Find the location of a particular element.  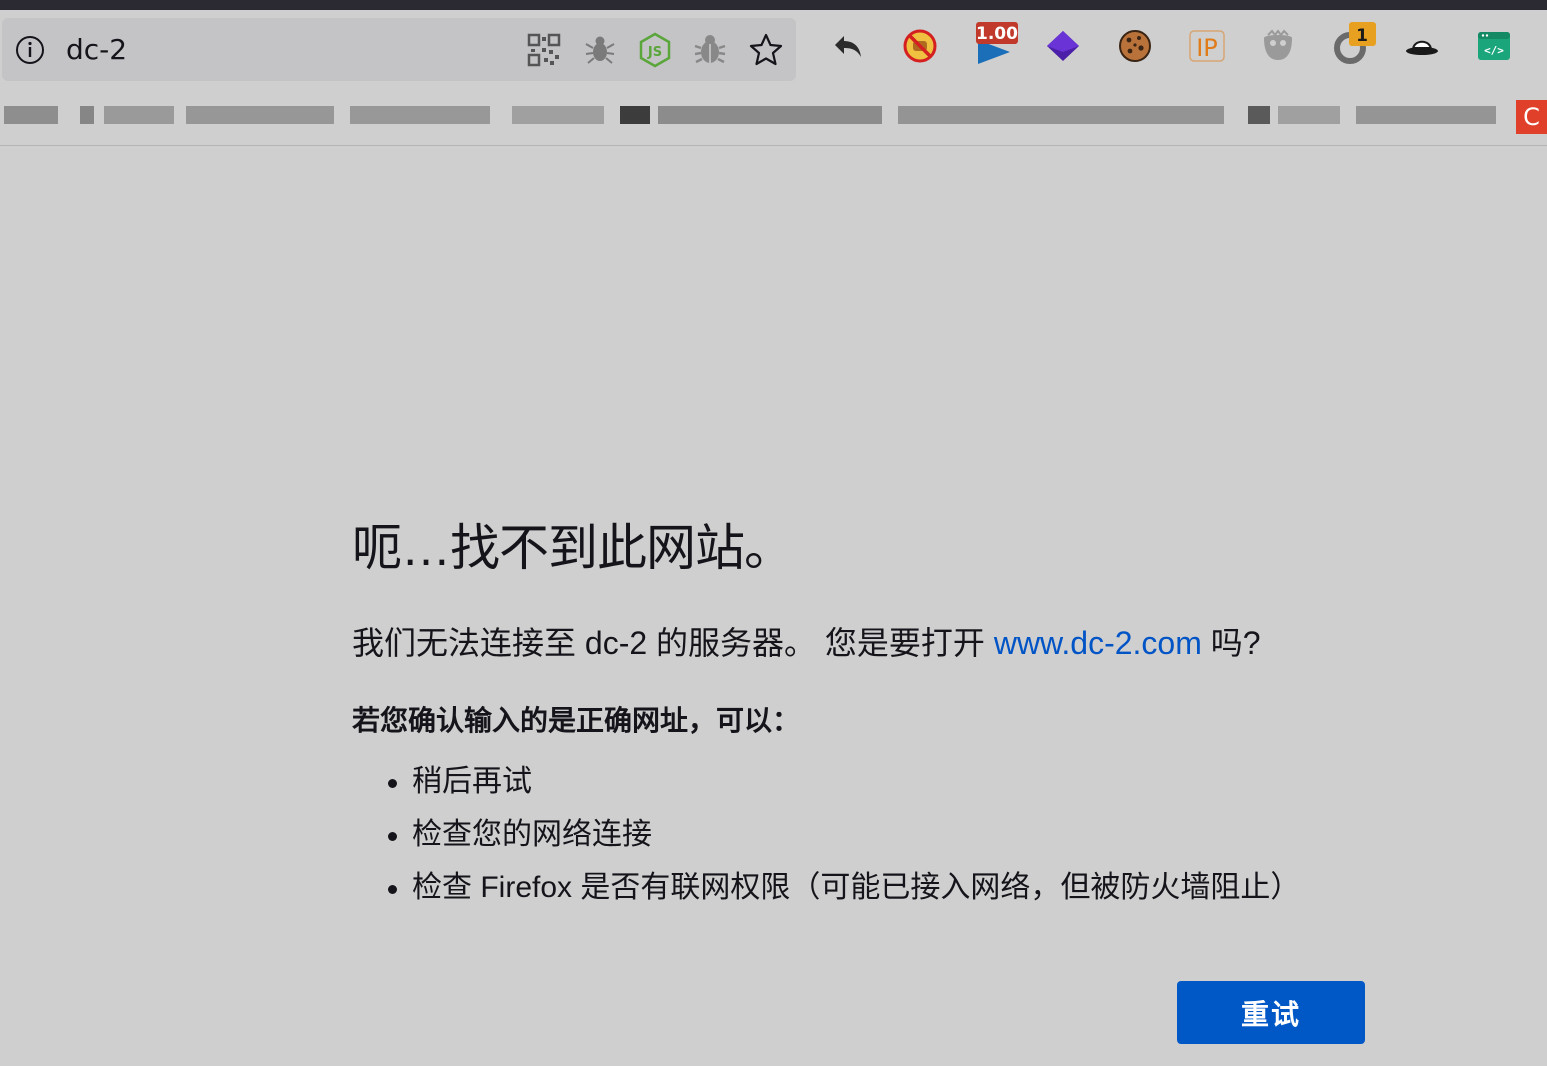

nodejs-icon: JS is located at coordinates (655, 50).